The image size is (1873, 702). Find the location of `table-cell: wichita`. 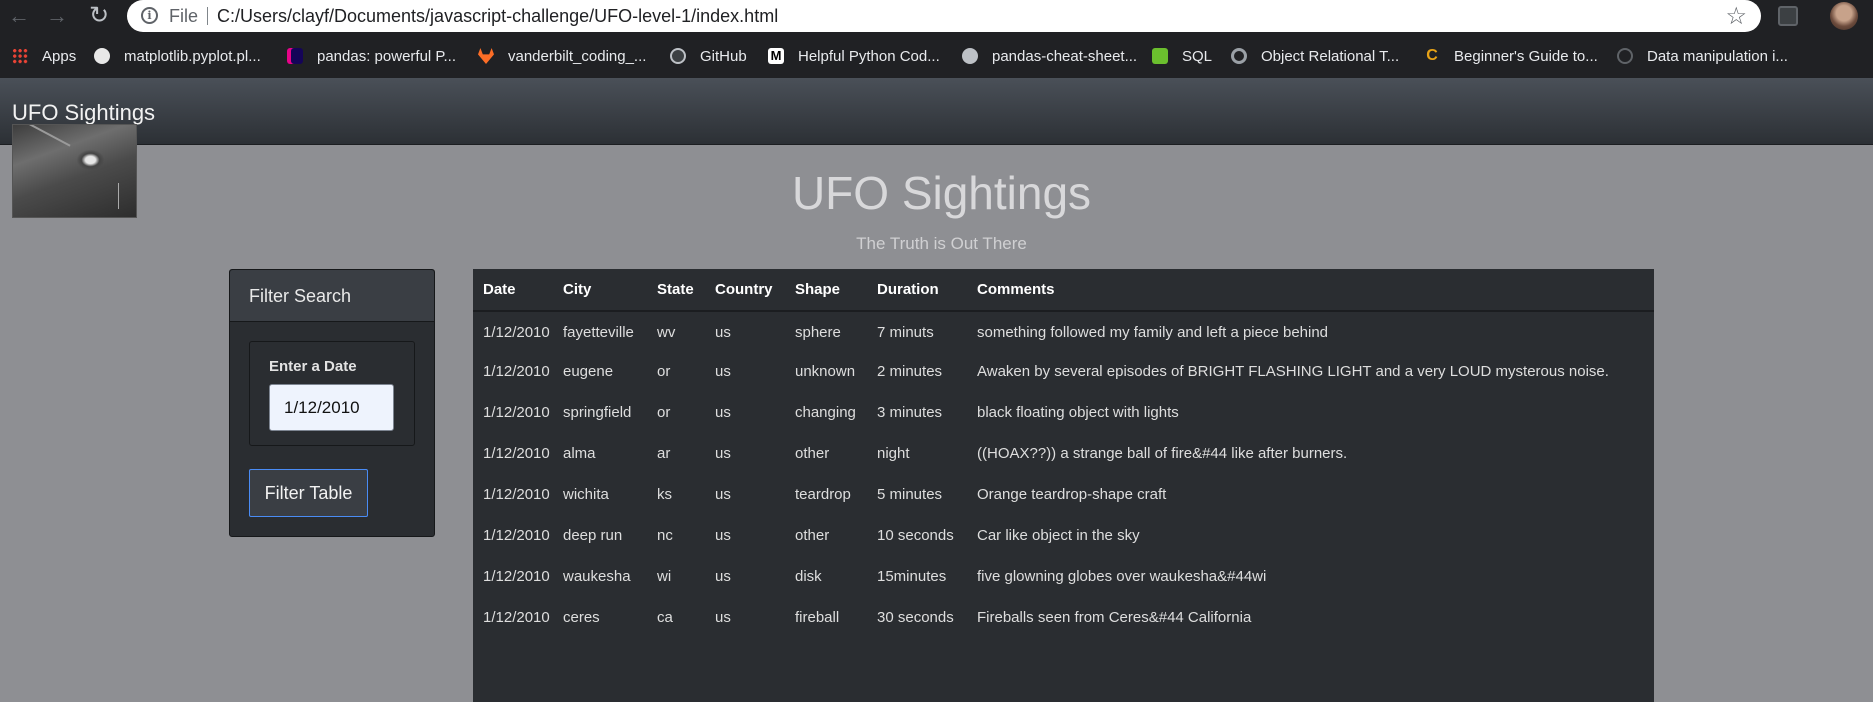

table-cell: wichita is located at coordinates (586, 494).